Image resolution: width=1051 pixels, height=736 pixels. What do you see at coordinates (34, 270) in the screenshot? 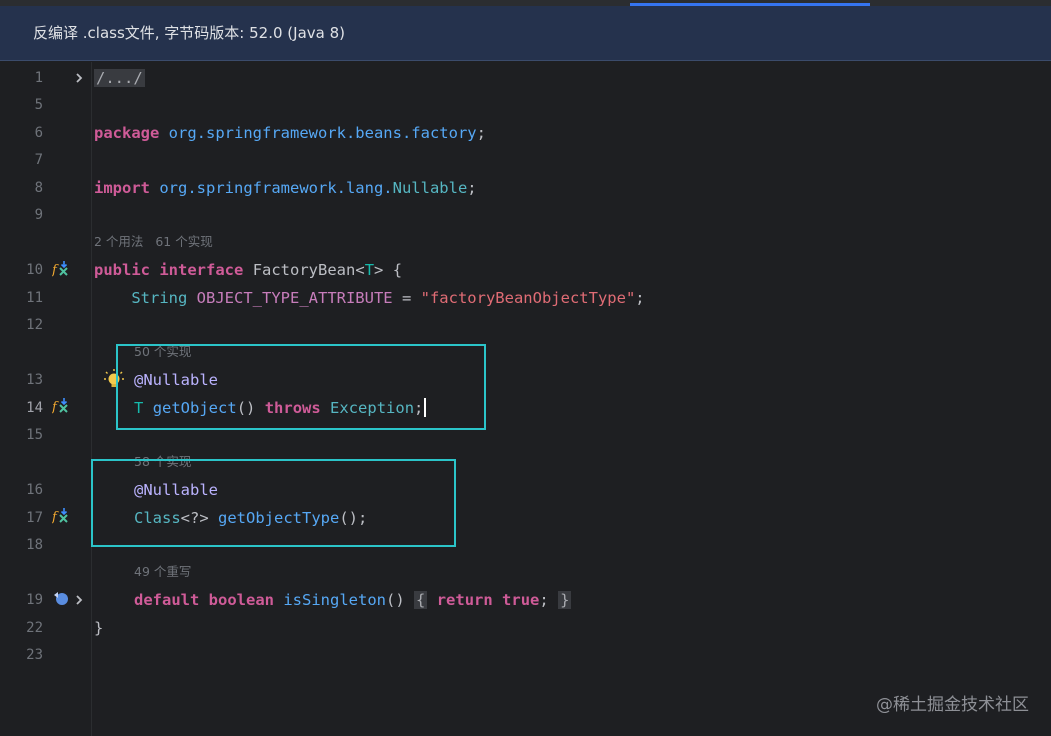
I see `line-number: 10` at bounding box center [34, 270].